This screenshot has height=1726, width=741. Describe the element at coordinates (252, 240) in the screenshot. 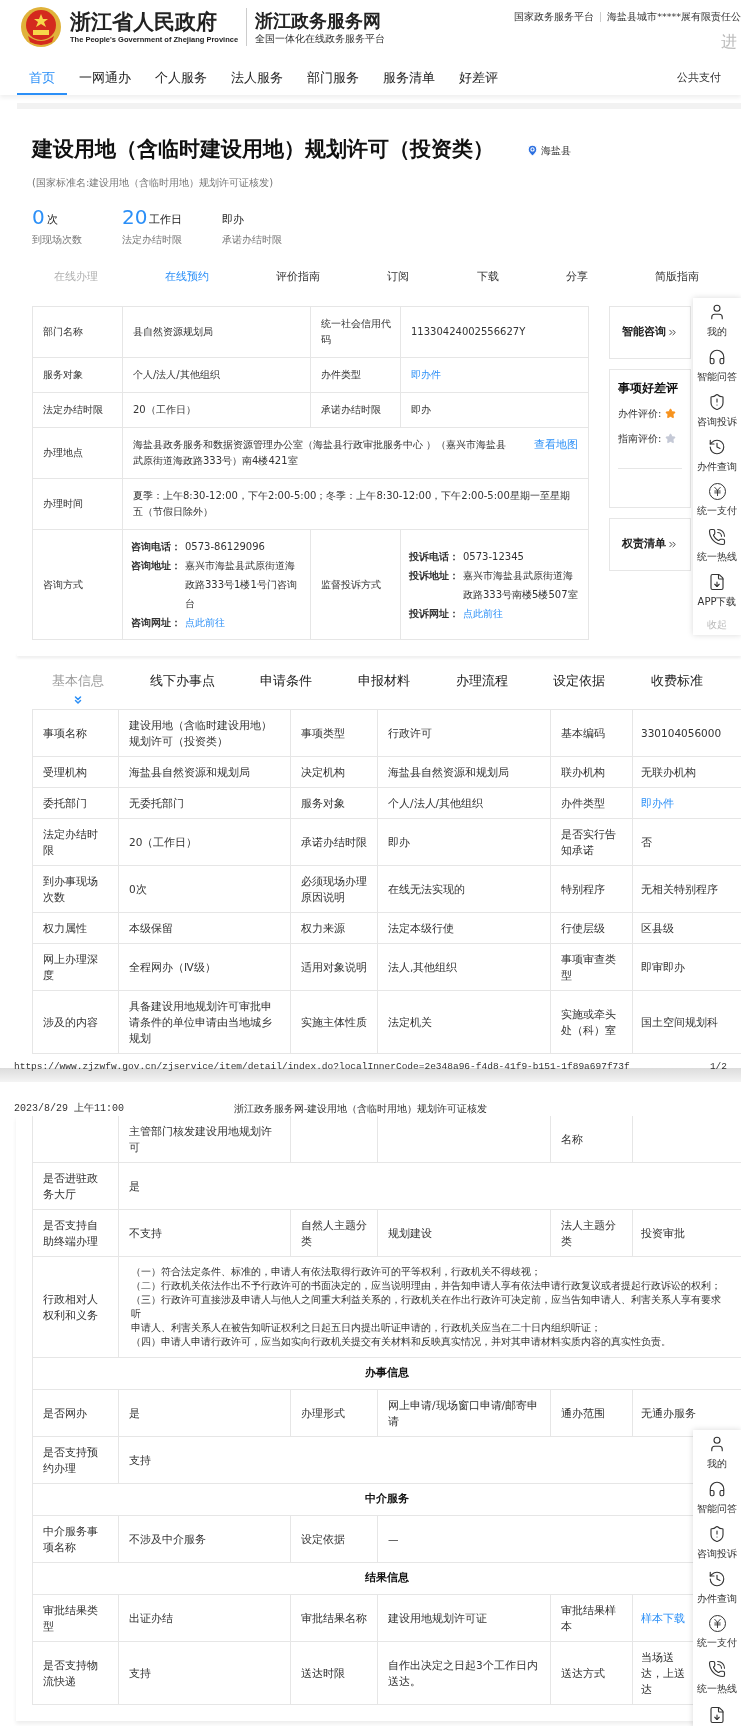

I see `stat-label: 承诺办结时限` at that location.